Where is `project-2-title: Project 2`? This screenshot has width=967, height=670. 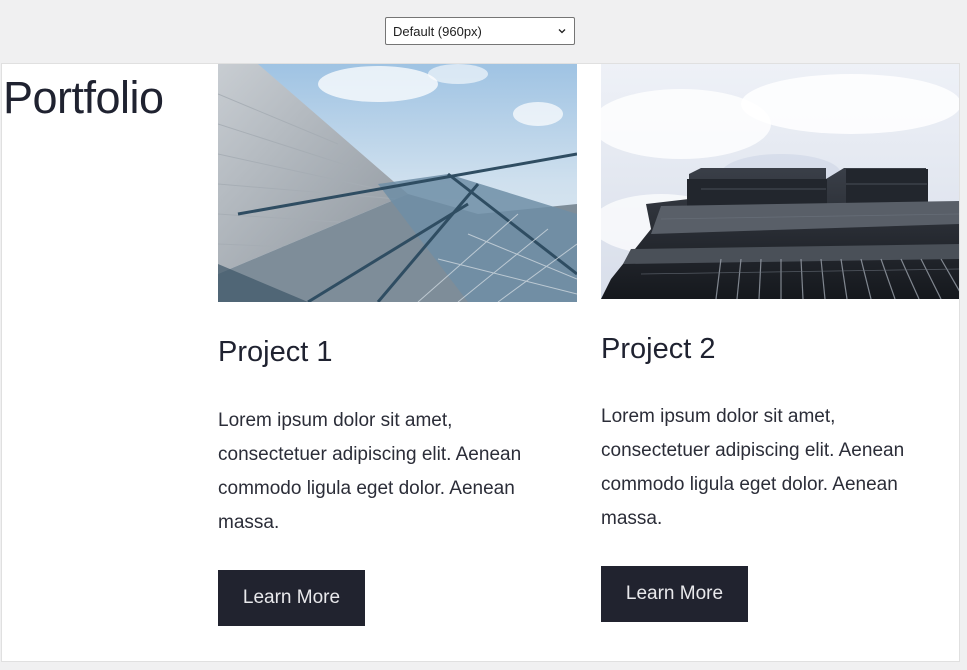
project-2-title: Project 2 is located at coordinates (658, 349).